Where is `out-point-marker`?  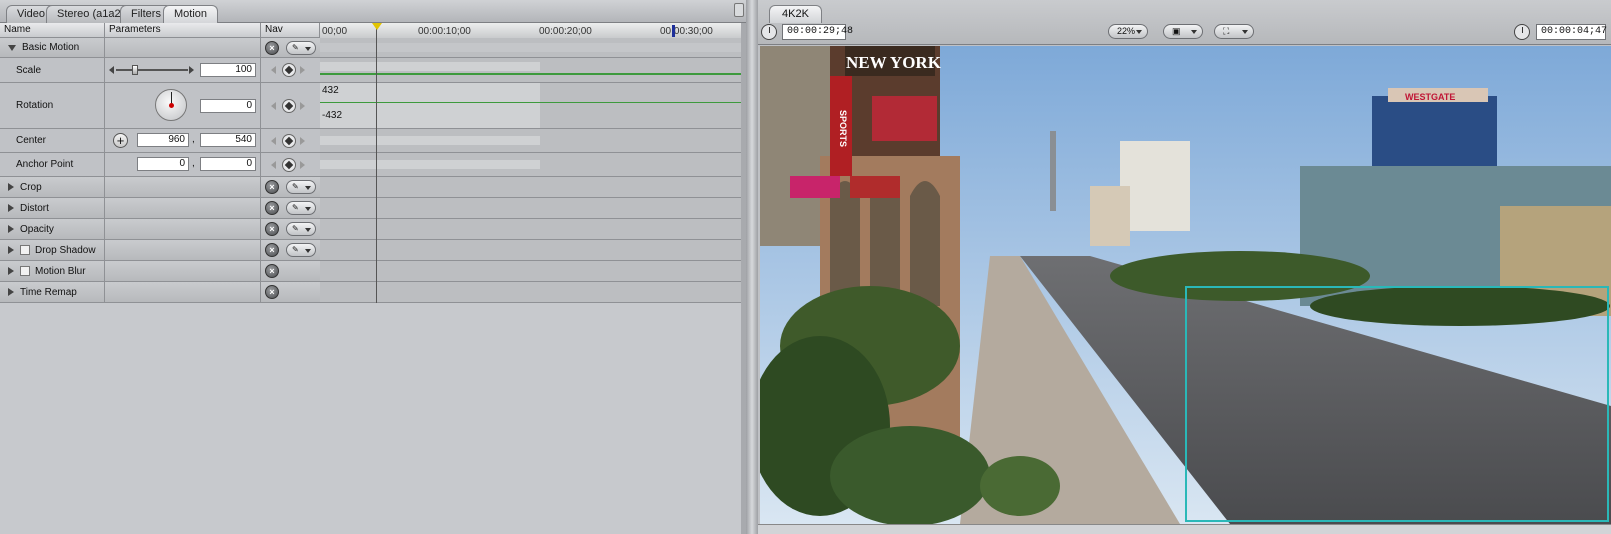 out-point-marker is located at coordinates (673, 31).